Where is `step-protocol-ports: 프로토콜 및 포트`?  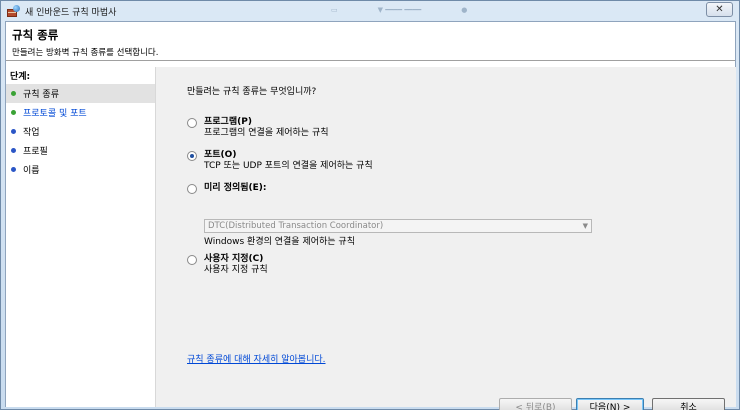 step-protocol-ports: 프로토콜 및 포트 is located at coordinates (80, 112).